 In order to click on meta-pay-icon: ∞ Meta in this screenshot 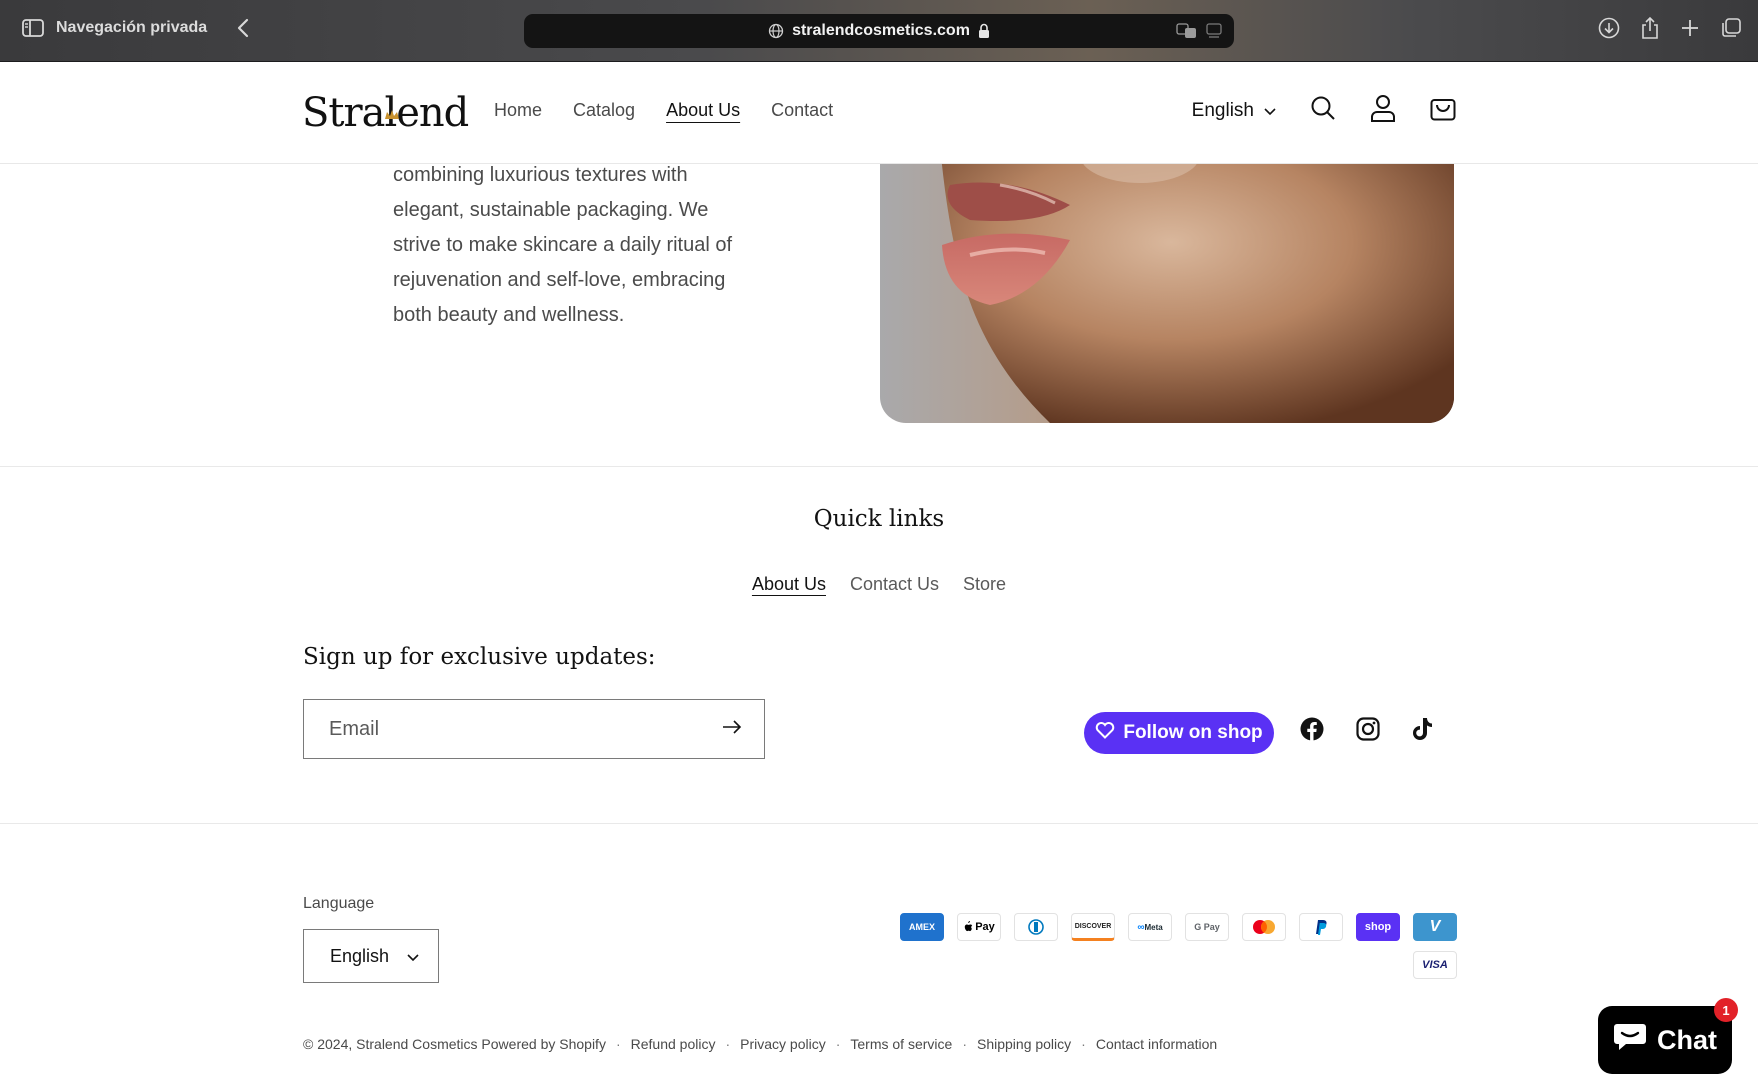, I will do `click(1150, 927)`.